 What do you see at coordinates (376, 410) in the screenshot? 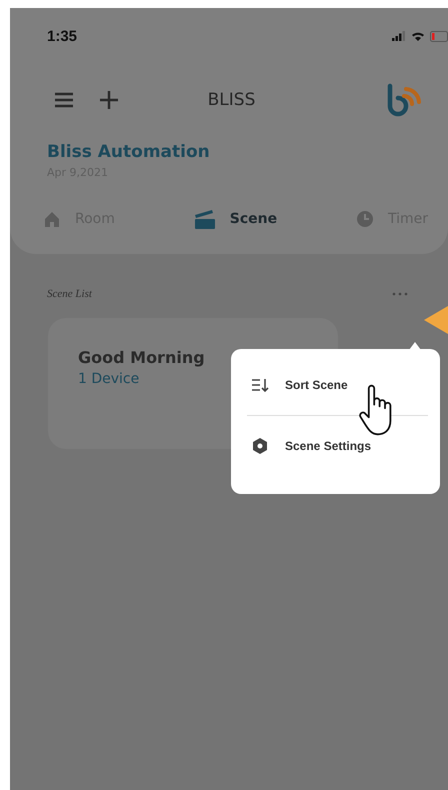
I see `hand-cursor-icon` at bounding box center [376, 410].